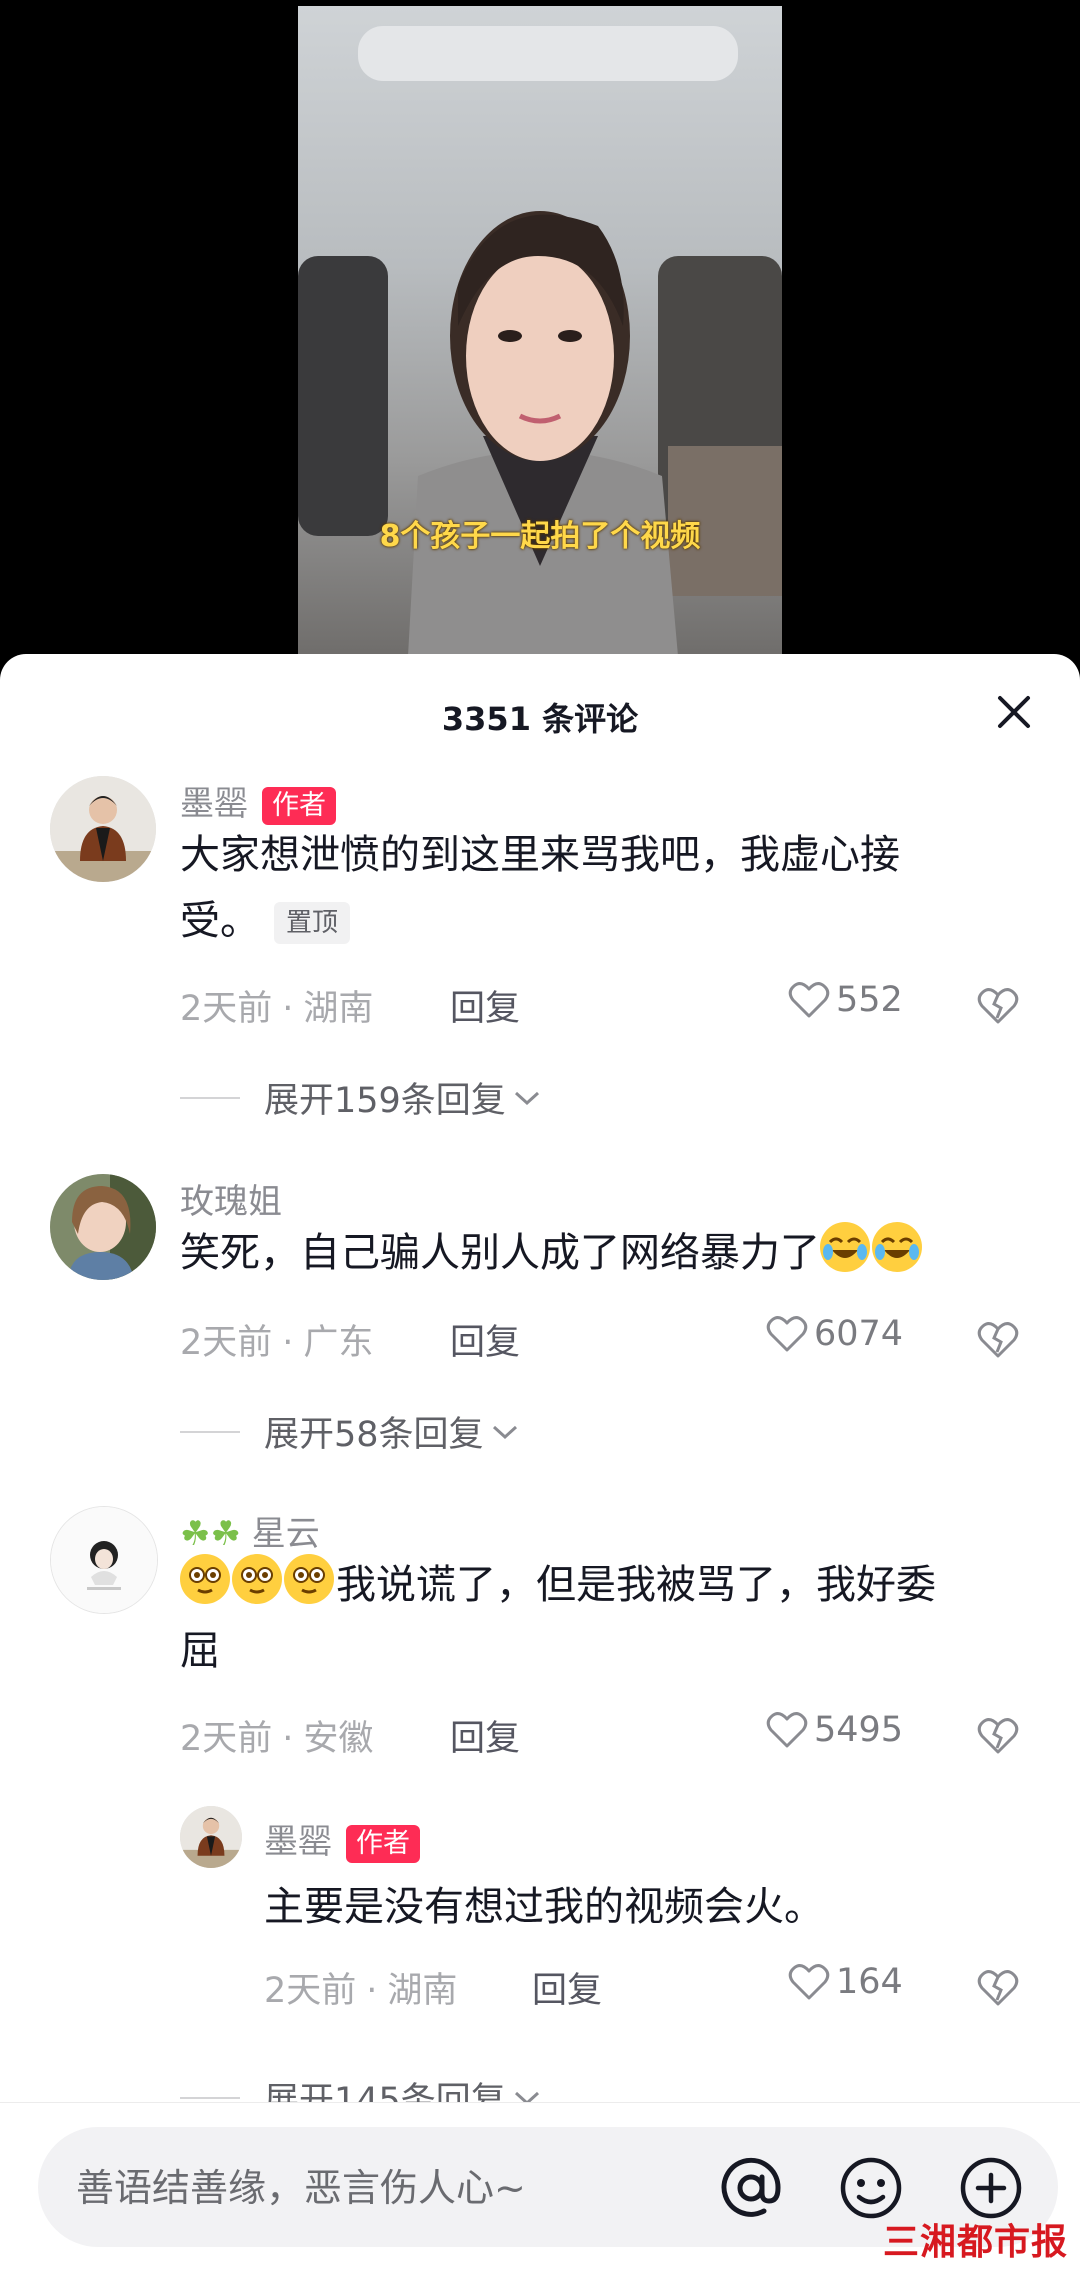 This screenshot has height=2271, width=1080. I want to click on like-count: 552, so click(869, 1000).